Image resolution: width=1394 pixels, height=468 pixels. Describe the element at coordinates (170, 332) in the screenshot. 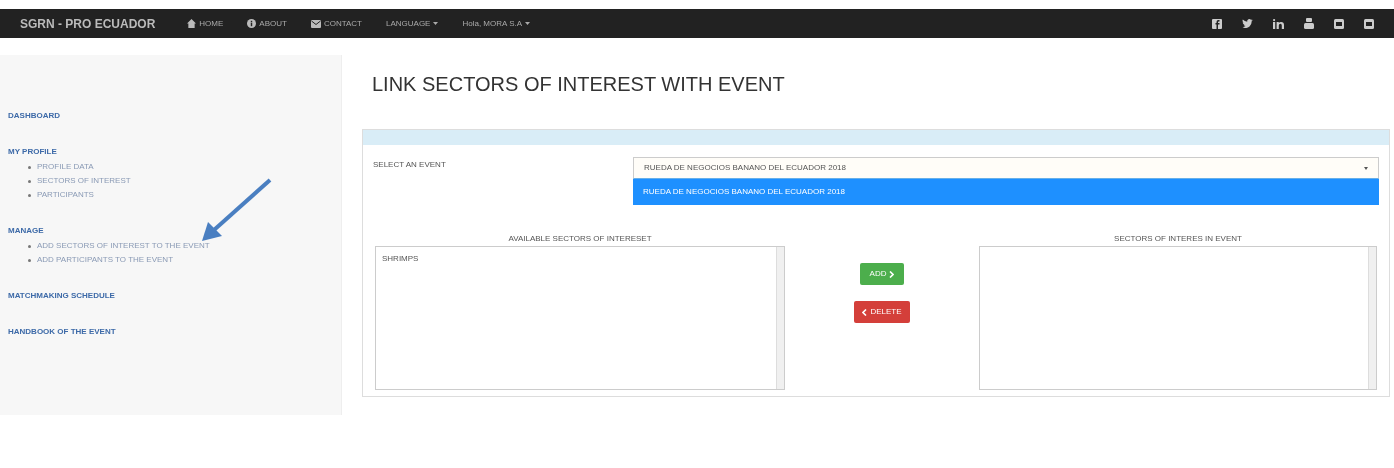

I see `sidebar-link: HANDBOOK OF THE EVENT` at that location.